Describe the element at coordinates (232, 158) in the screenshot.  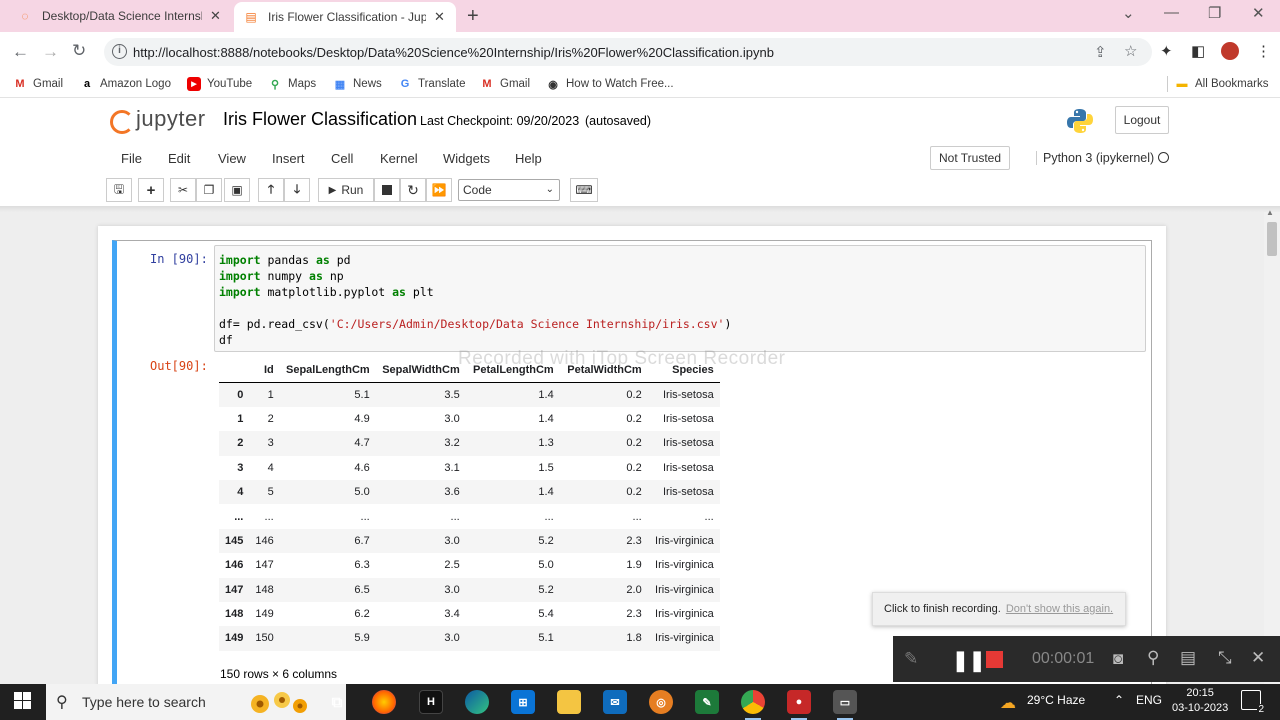
I see `menu-view: View` at that location.